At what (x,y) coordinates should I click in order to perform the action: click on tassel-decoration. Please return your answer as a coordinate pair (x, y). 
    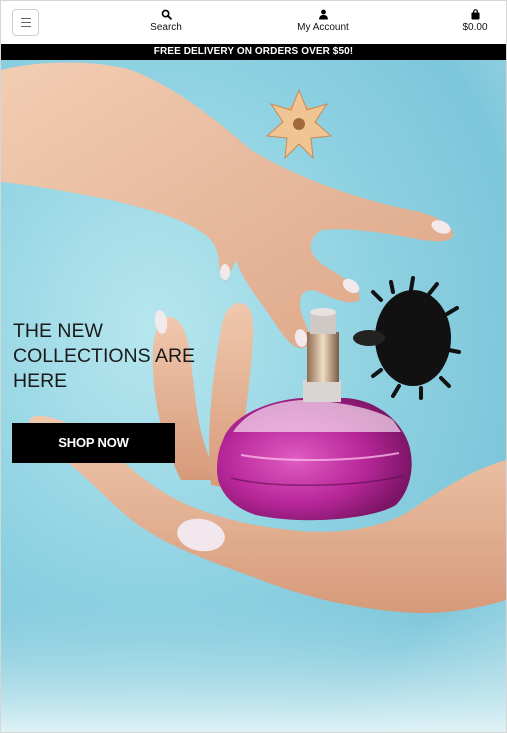
    Looking at the image, I should click on (407, 338).